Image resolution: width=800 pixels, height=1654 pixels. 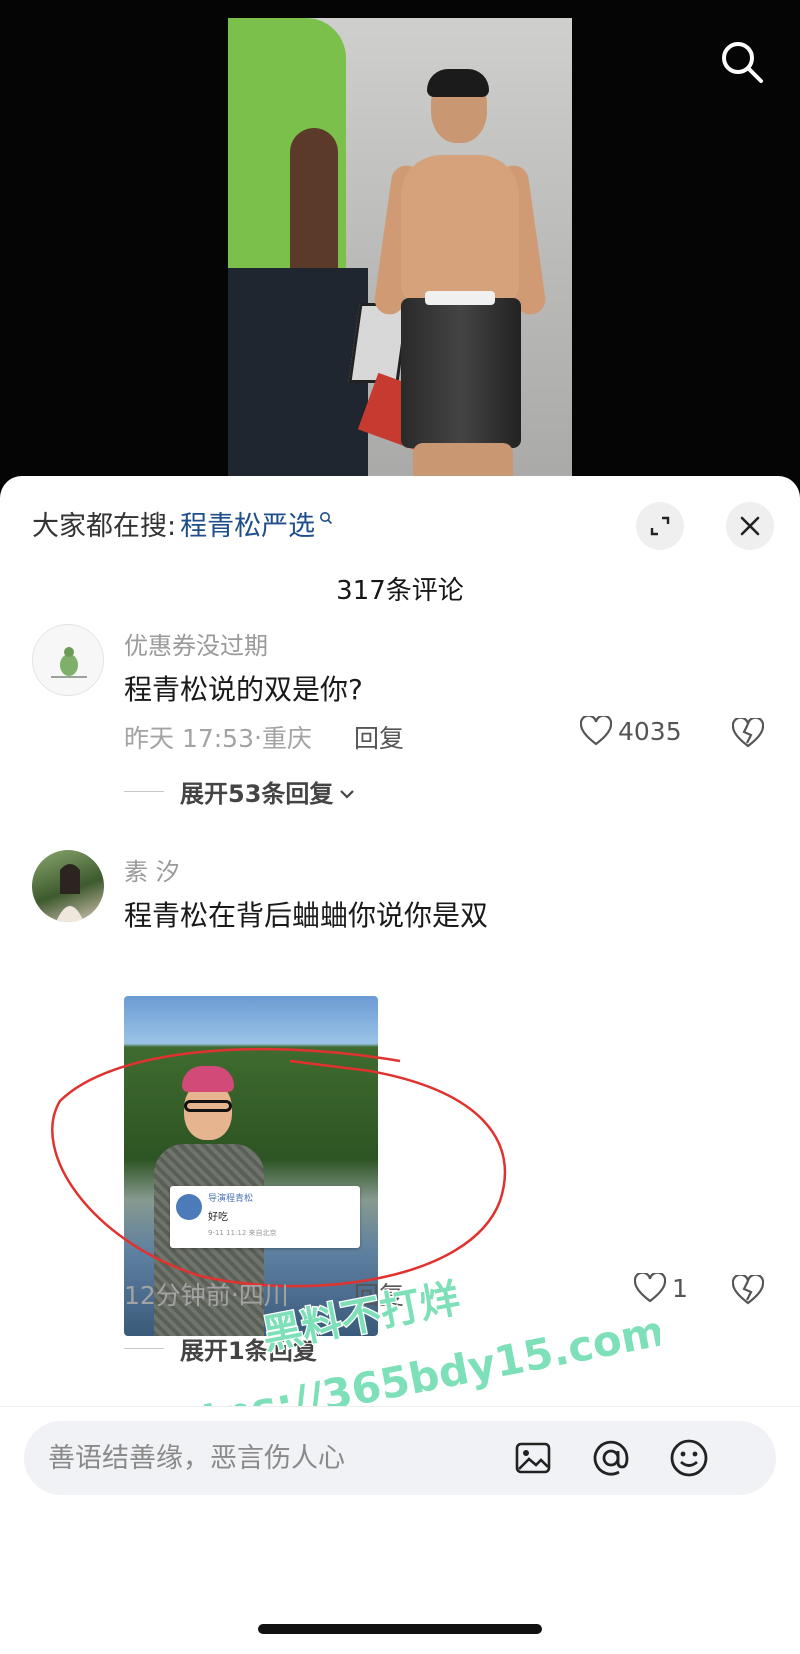 I want to click on at-icon, so click(x=611, y=1458).